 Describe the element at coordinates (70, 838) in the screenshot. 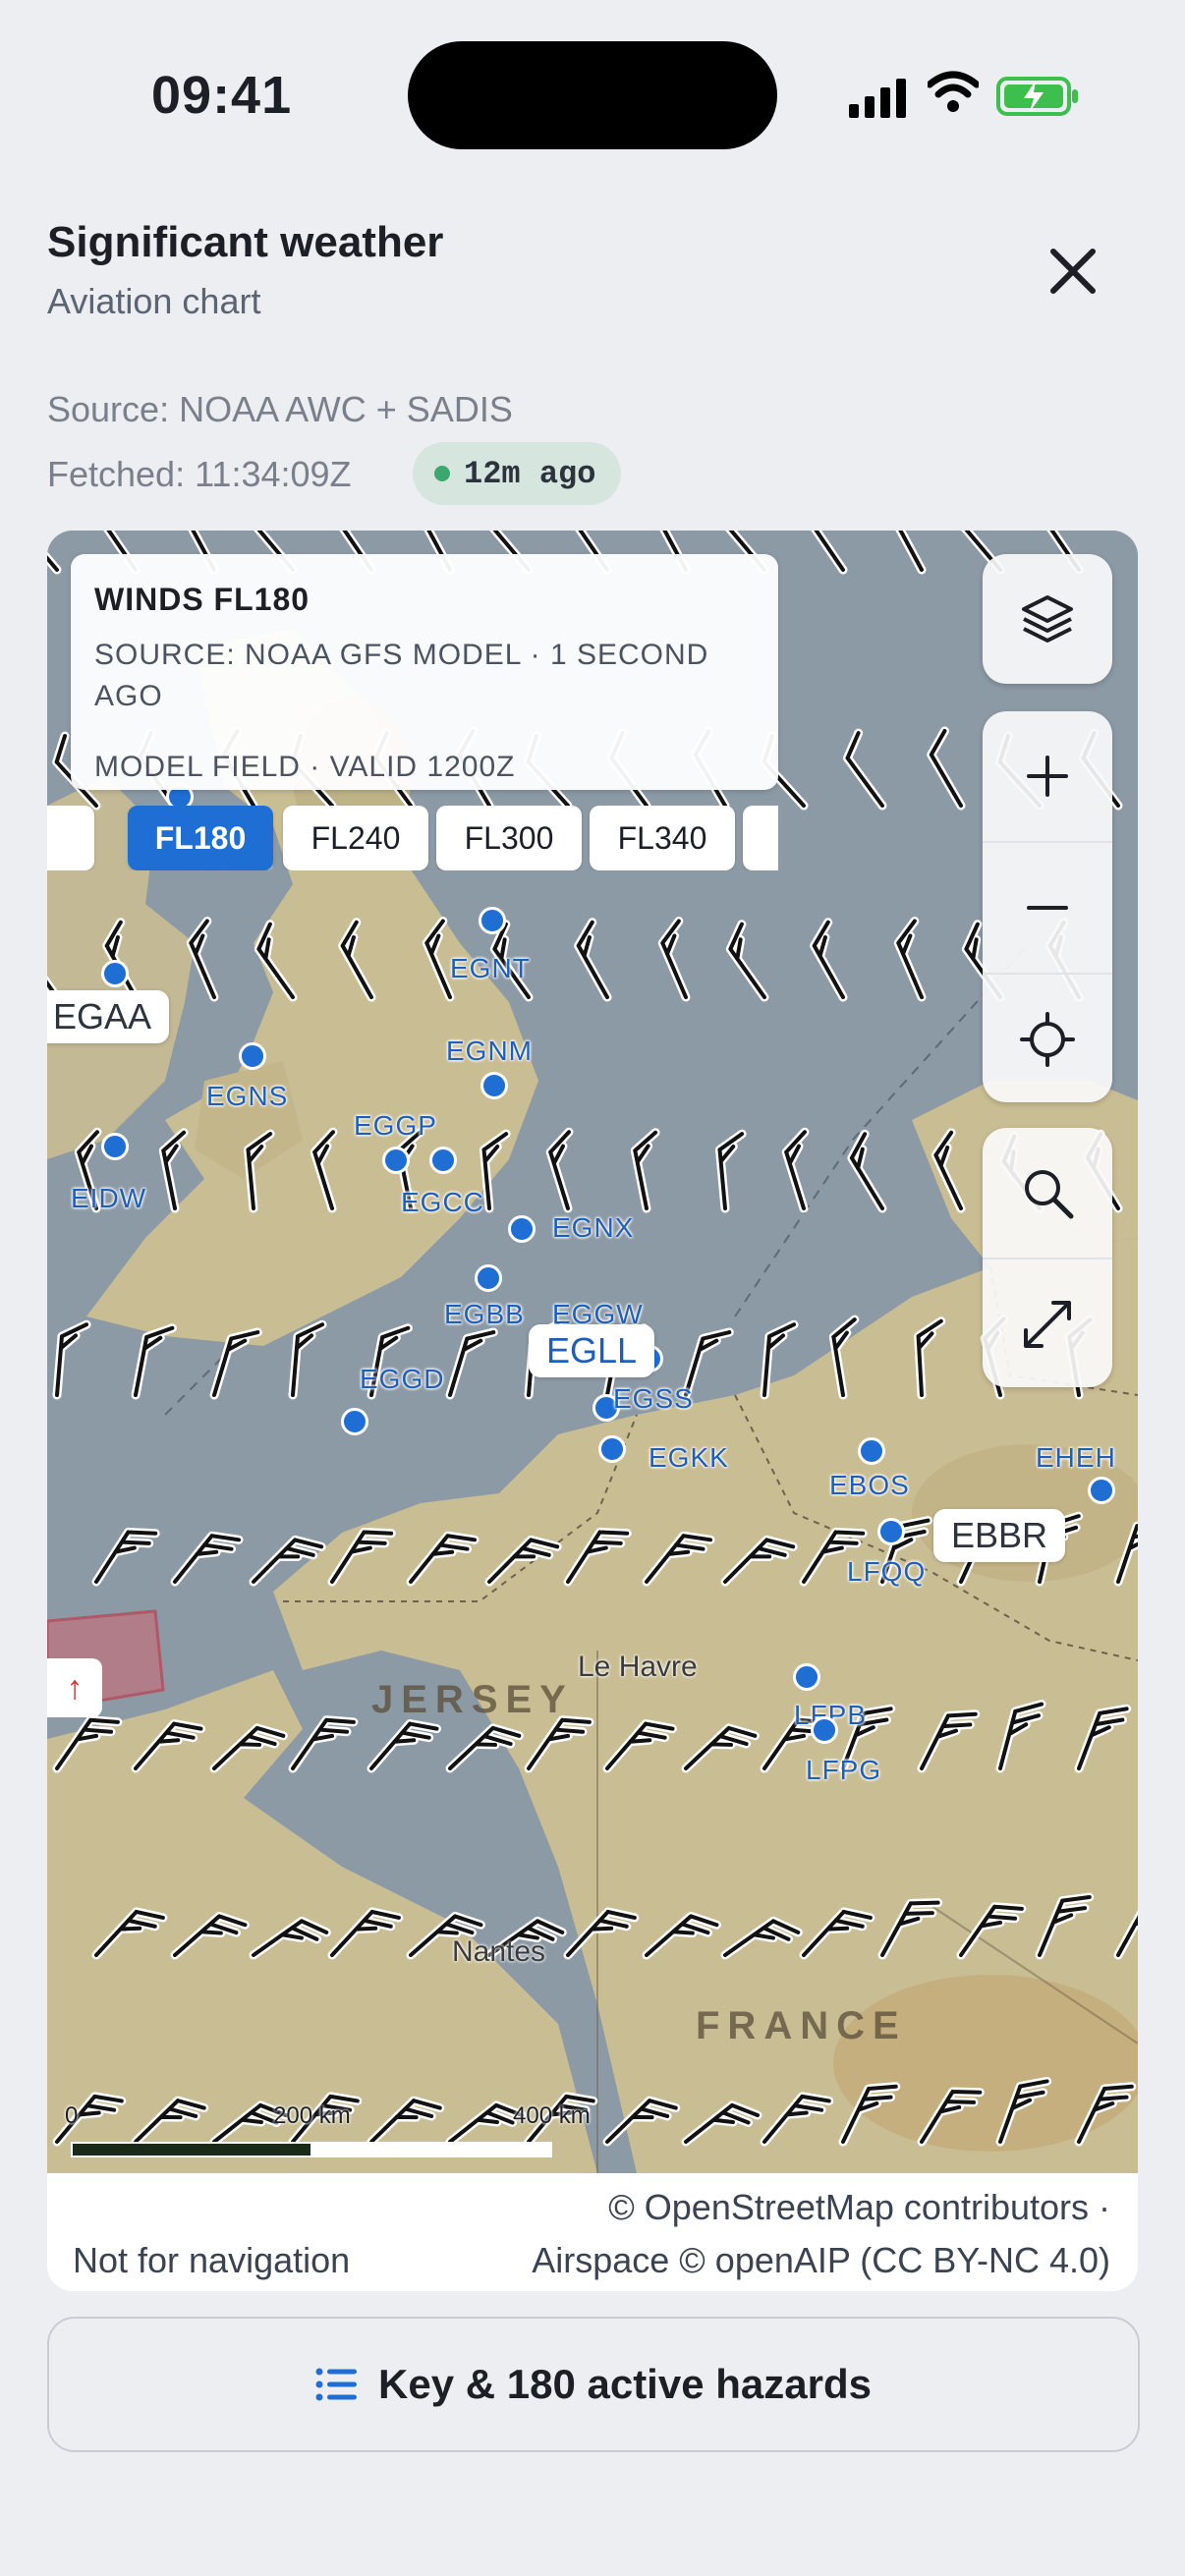

I see `fl-chip-prev: 20` at that location.